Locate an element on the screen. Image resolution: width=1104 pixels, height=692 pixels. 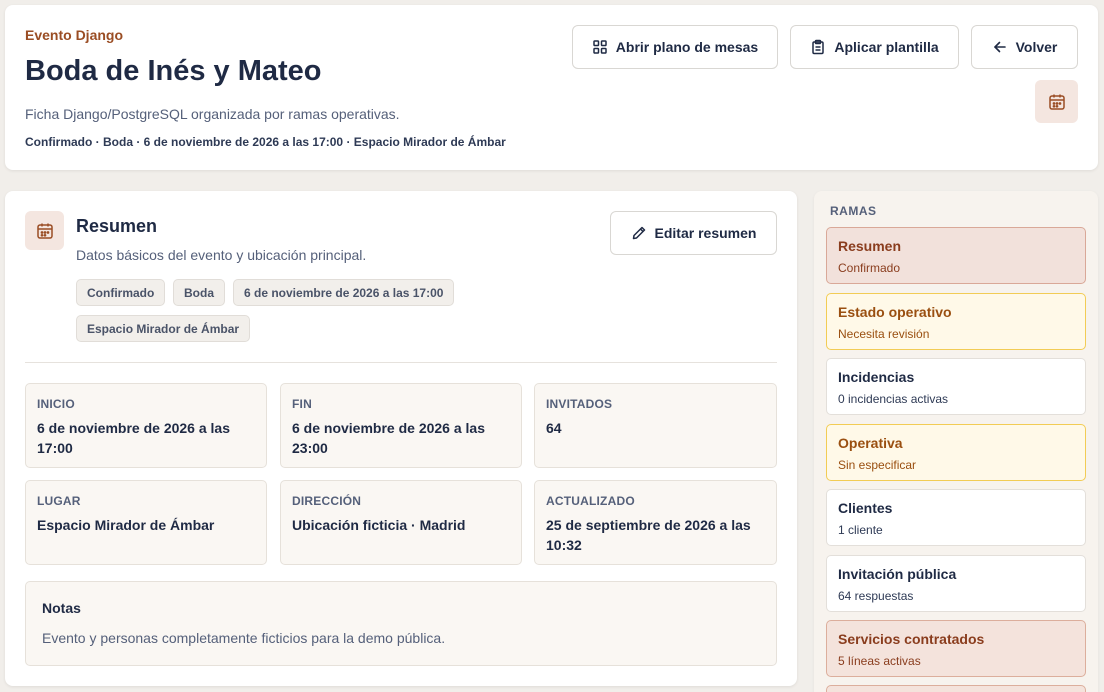
page-title: Boda de Inés y Mateo is located at coordinates (173, 71).